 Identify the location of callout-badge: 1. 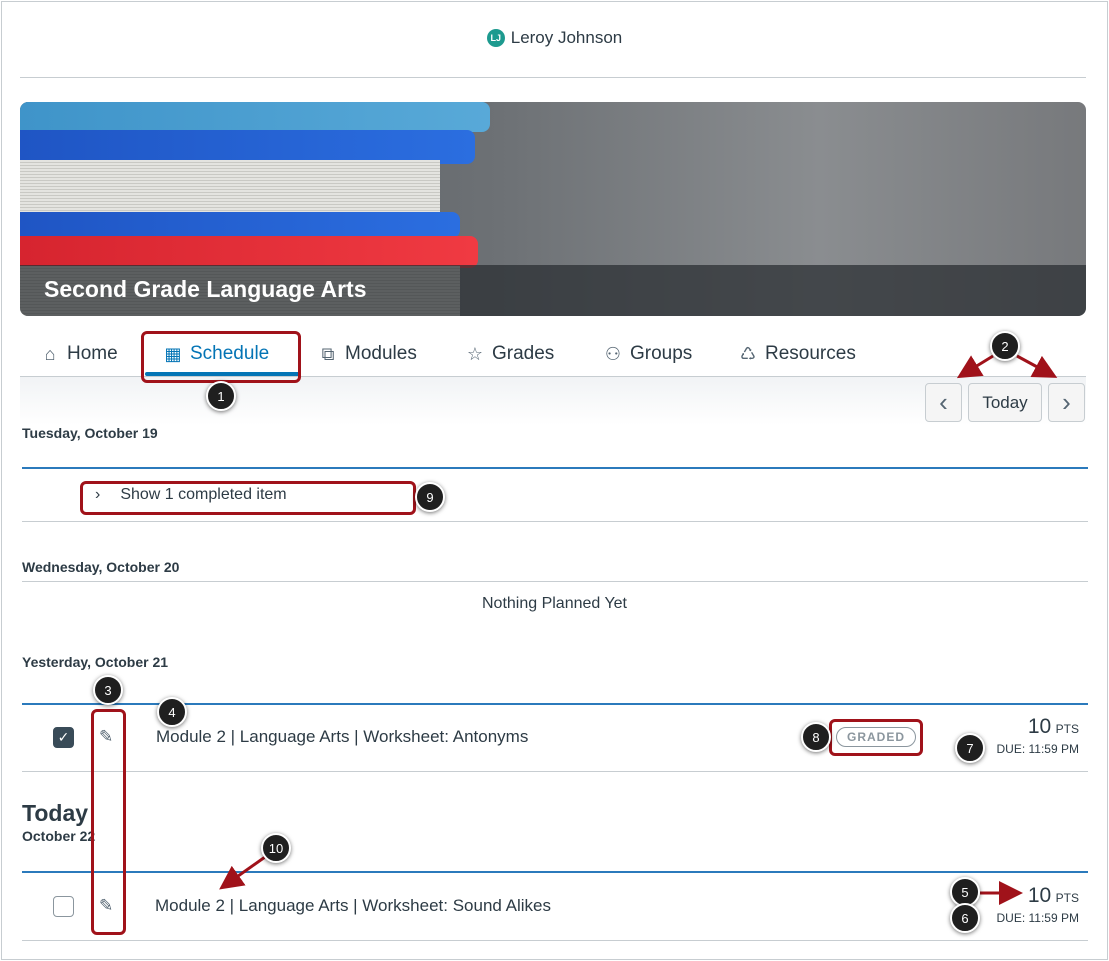
(221, 396).